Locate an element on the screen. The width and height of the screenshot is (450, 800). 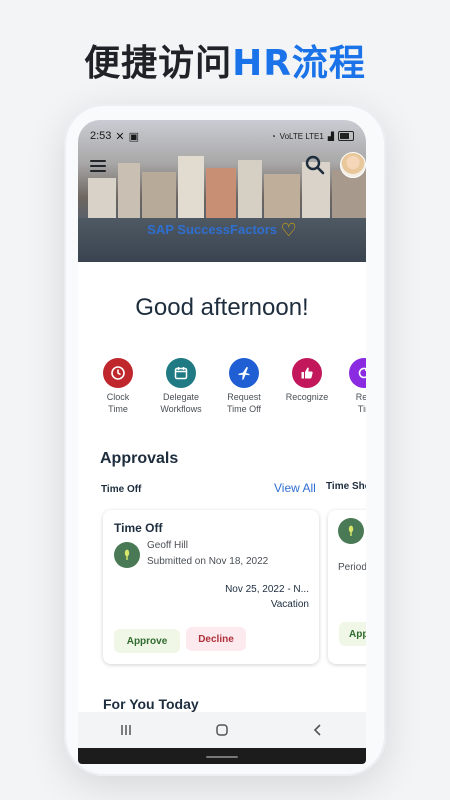
quick-action-label: Tin is located at coordinates (361, 409).